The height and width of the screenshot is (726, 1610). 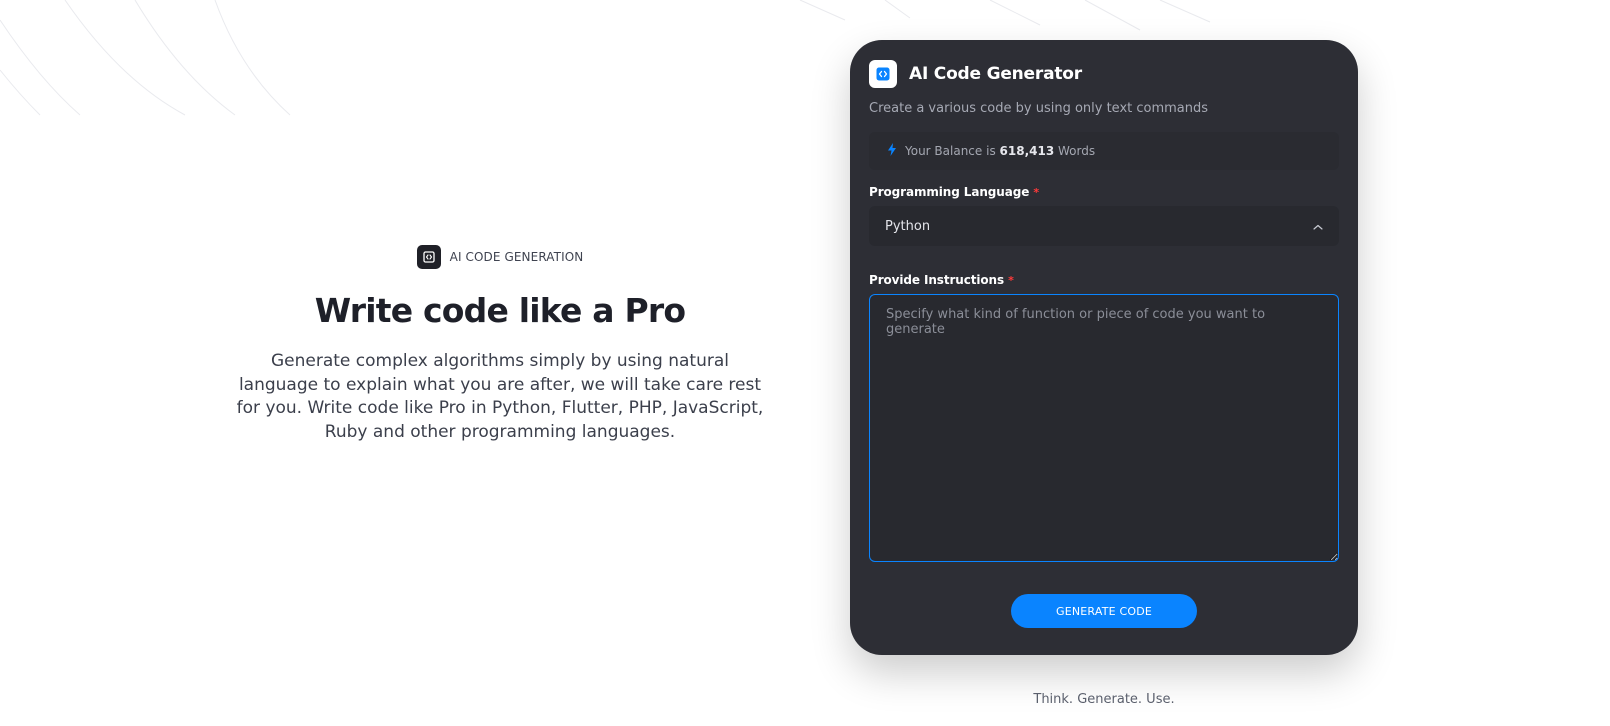 I want to click on programming-language-label: Programming Language *, so click(x=1104, y=192).